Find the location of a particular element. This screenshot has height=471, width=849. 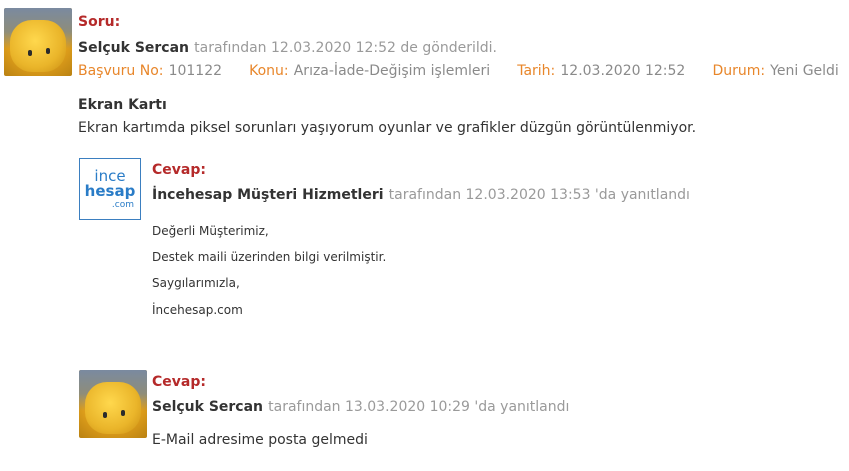

reply-1-heading: Cevap: is located at coordinates (179, 170).